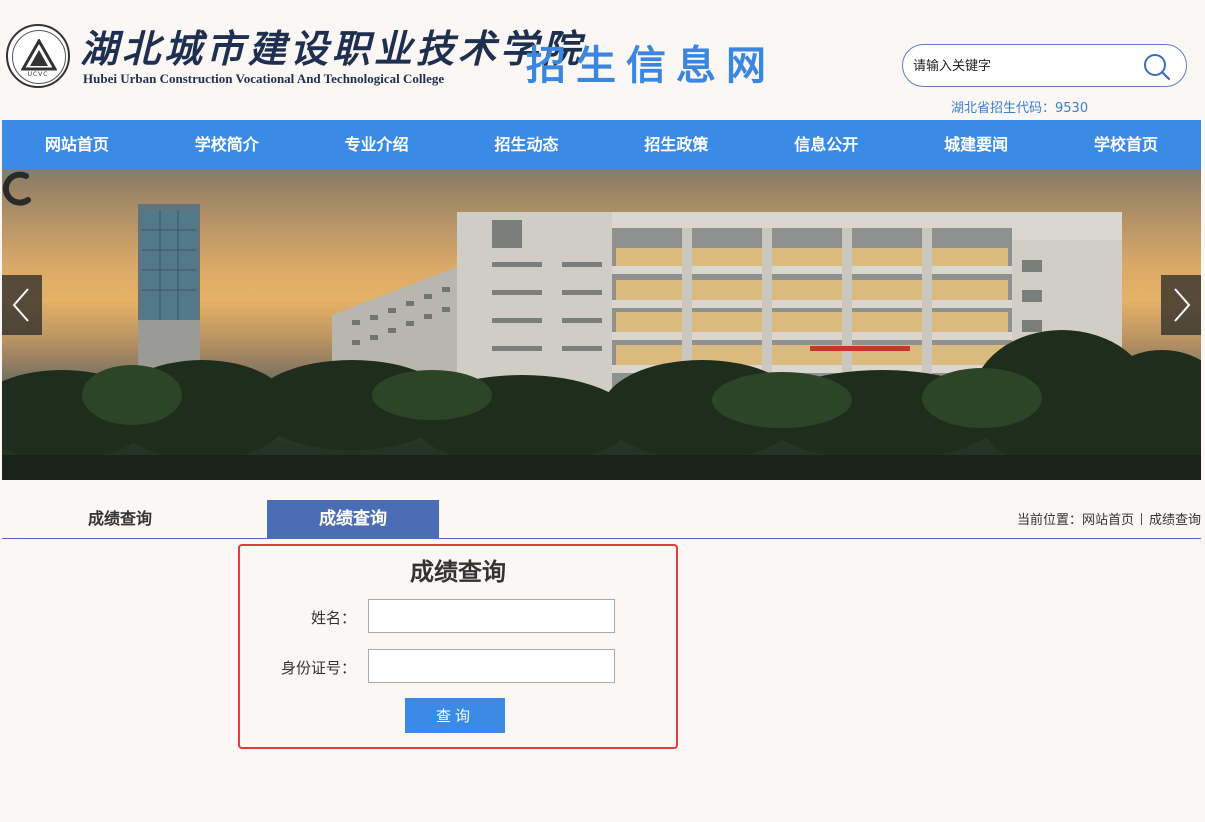 The width and height of the screenshot is (1205, 822). I want to click on nav-item-campus-news: 城建要闻, so click(976, 145).